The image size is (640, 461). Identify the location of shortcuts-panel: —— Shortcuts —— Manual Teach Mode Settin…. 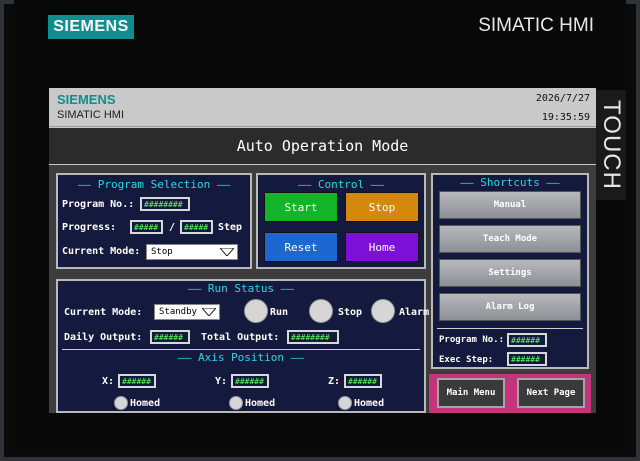
(510, 271).